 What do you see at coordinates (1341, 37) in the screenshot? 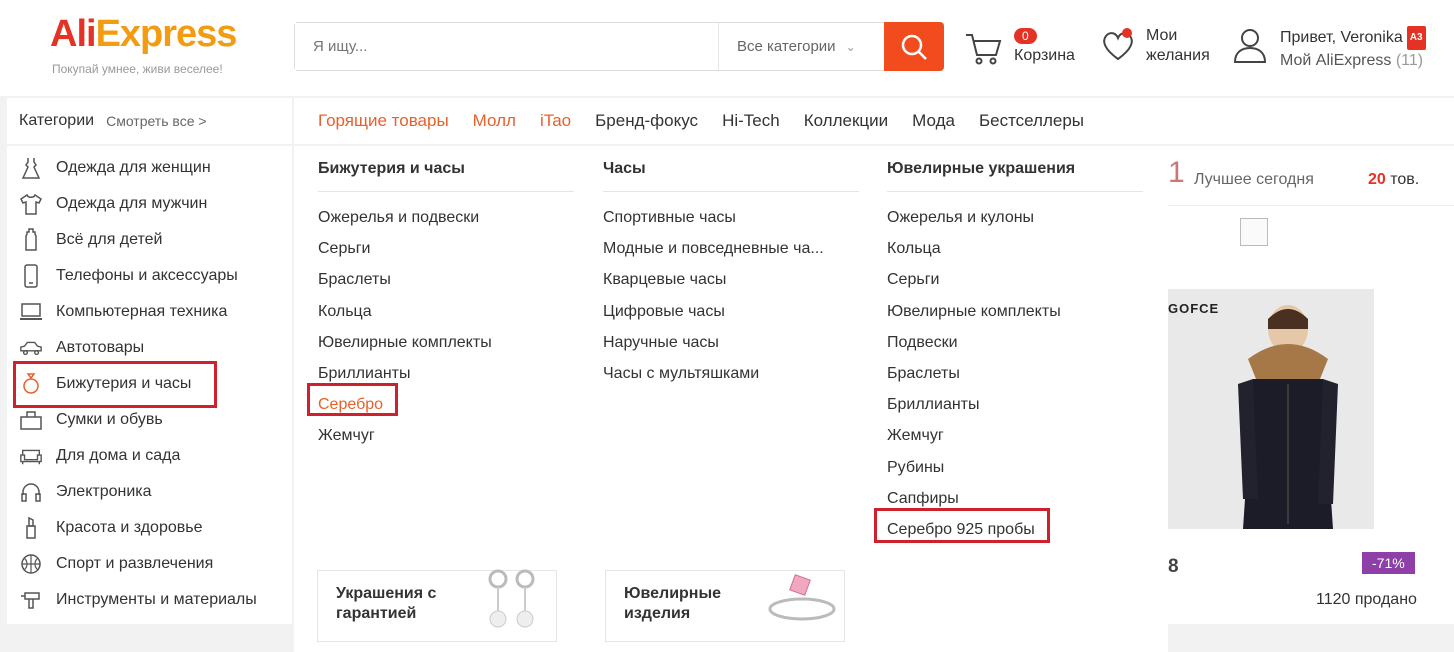
I see `account-greeting: Привет, Veronika` at bounding box center [1341, 37].